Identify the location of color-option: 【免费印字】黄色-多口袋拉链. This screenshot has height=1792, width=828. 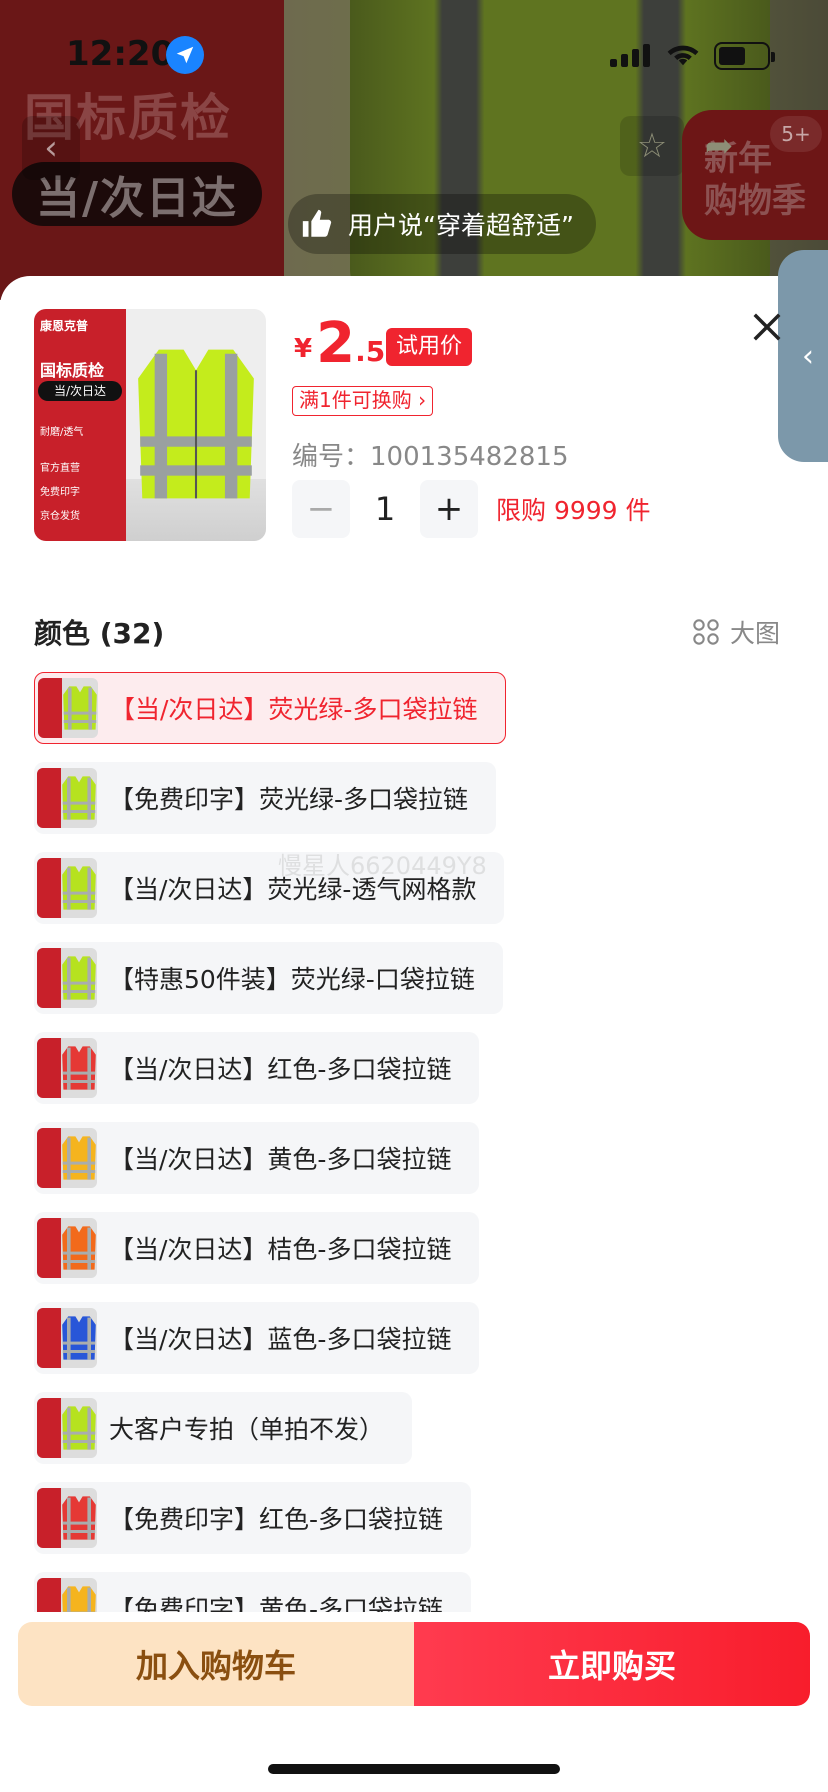
(253, 1592).